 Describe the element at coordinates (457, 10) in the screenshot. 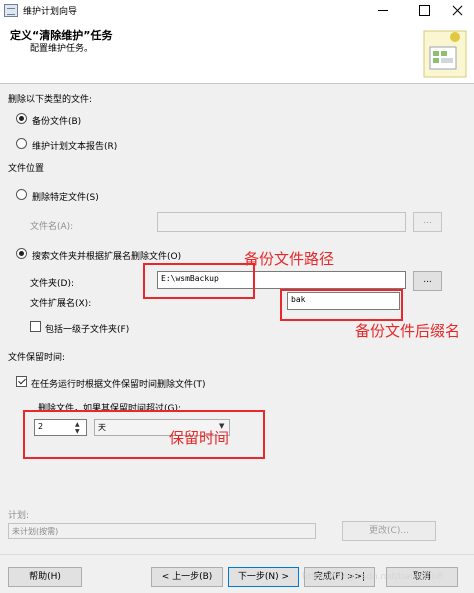

I see `close-button` at that location.